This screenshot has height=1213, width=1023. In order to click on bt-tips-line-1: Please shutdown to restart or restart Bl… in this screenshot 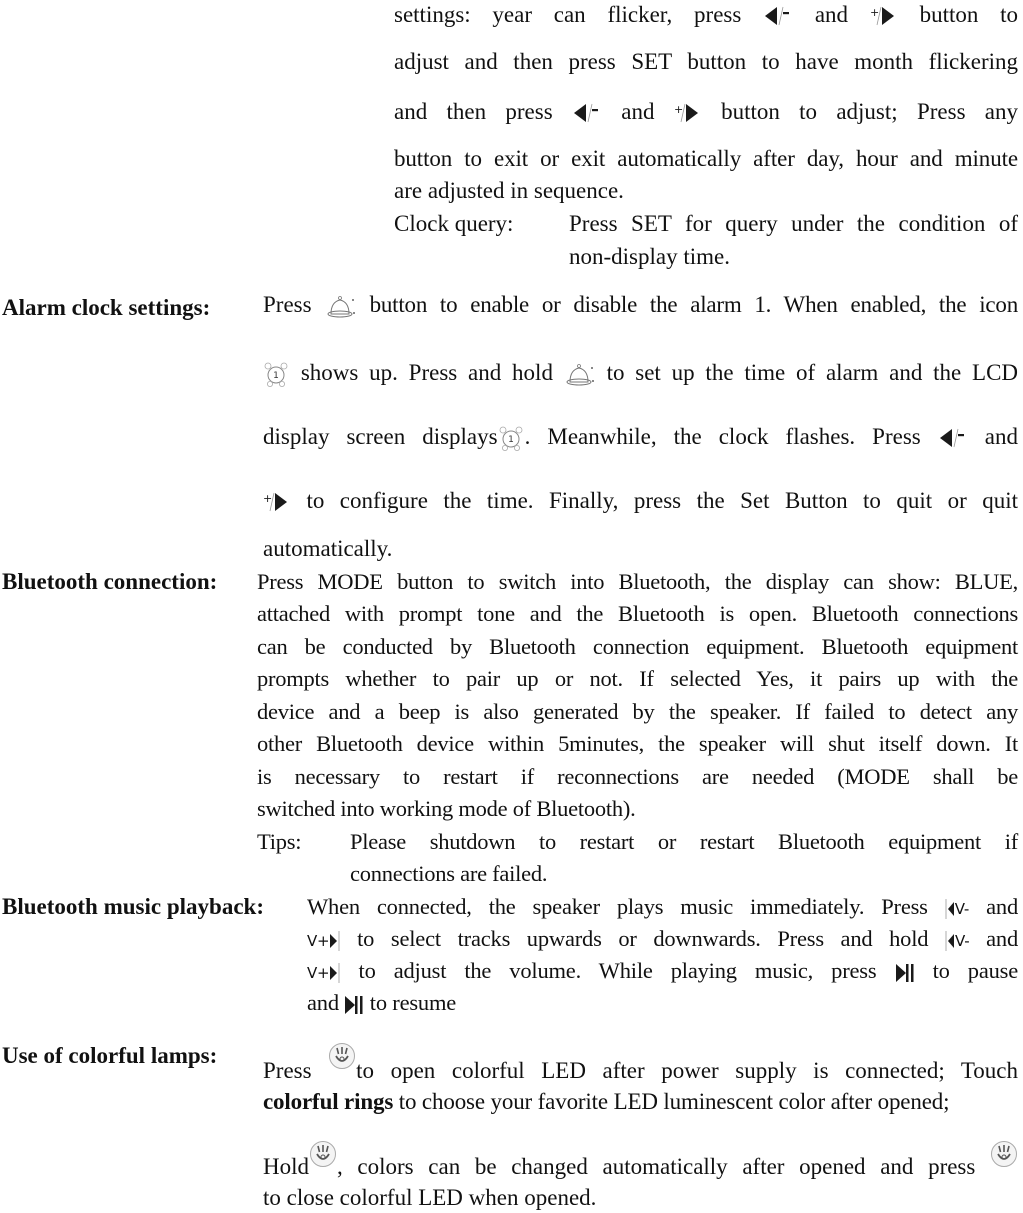, I will do `click(684, 841)`.